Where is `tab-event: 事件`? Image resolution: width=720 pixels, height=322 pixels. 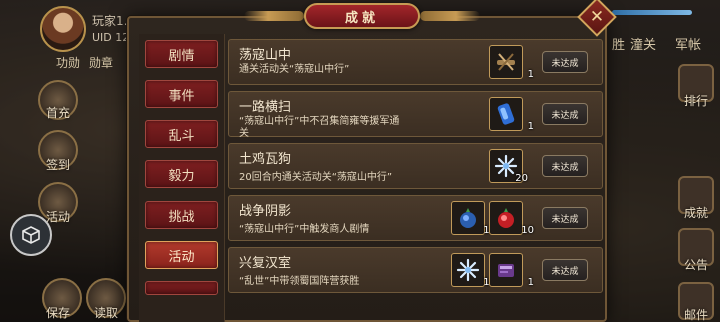
tab-event: 事件 is located at coordinates (181, 94).